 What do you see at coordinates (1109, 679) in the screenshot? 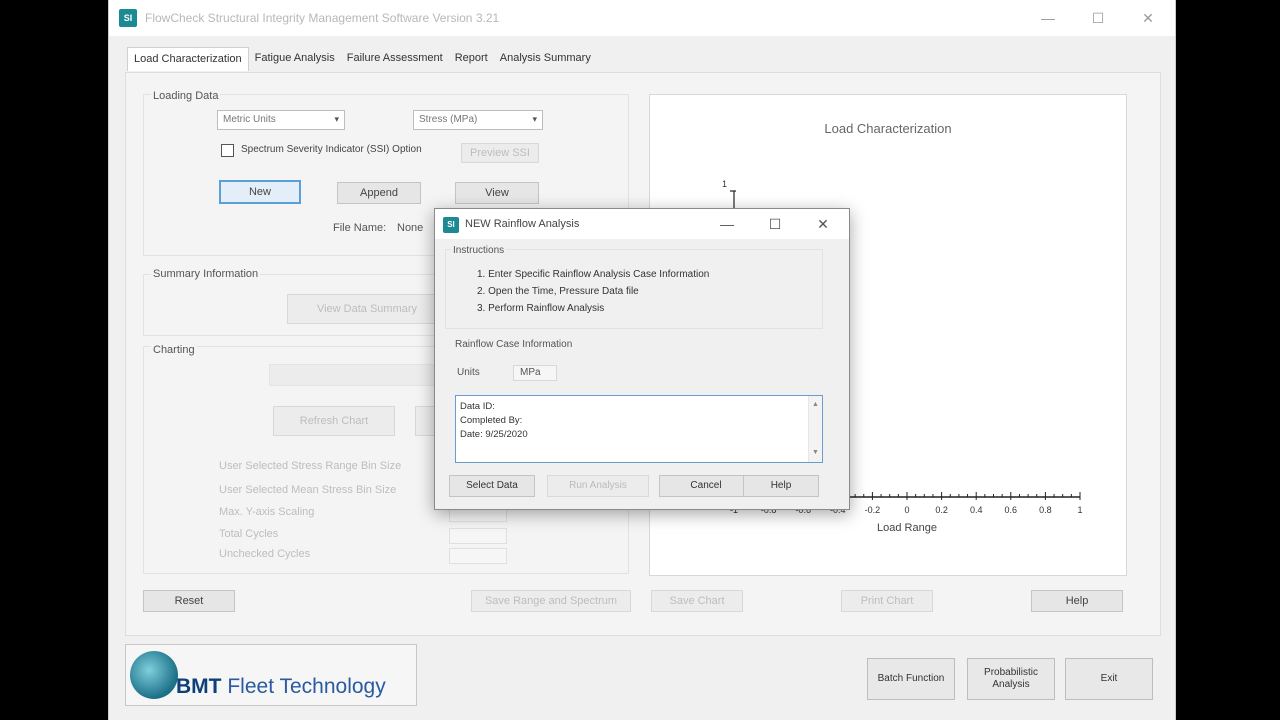
I see `exit-button: Exit` at bounding box center [1109, 679].